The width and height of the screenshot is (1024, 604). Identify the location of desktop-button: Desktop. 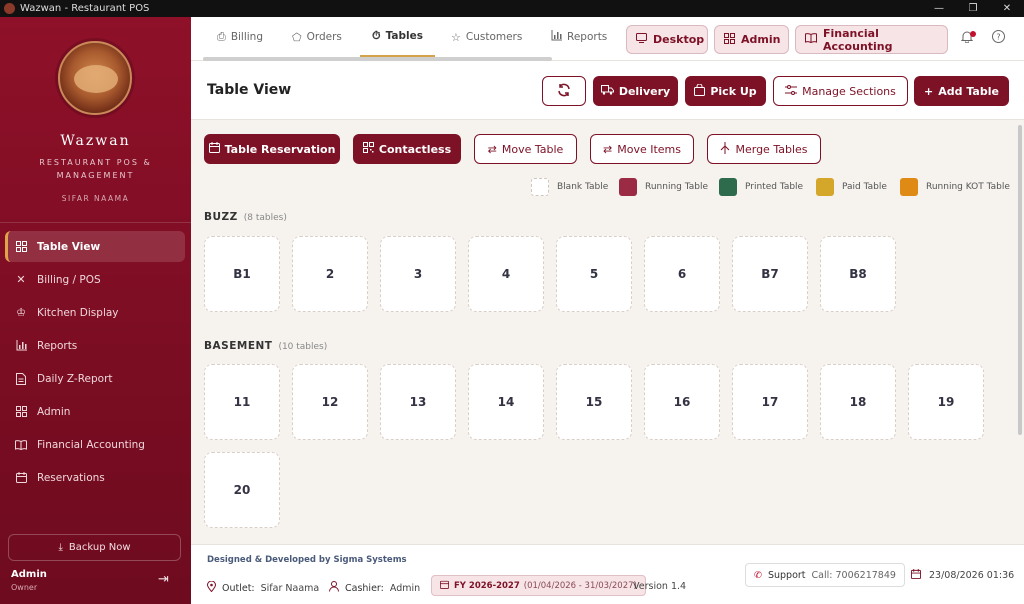
(667, 39).